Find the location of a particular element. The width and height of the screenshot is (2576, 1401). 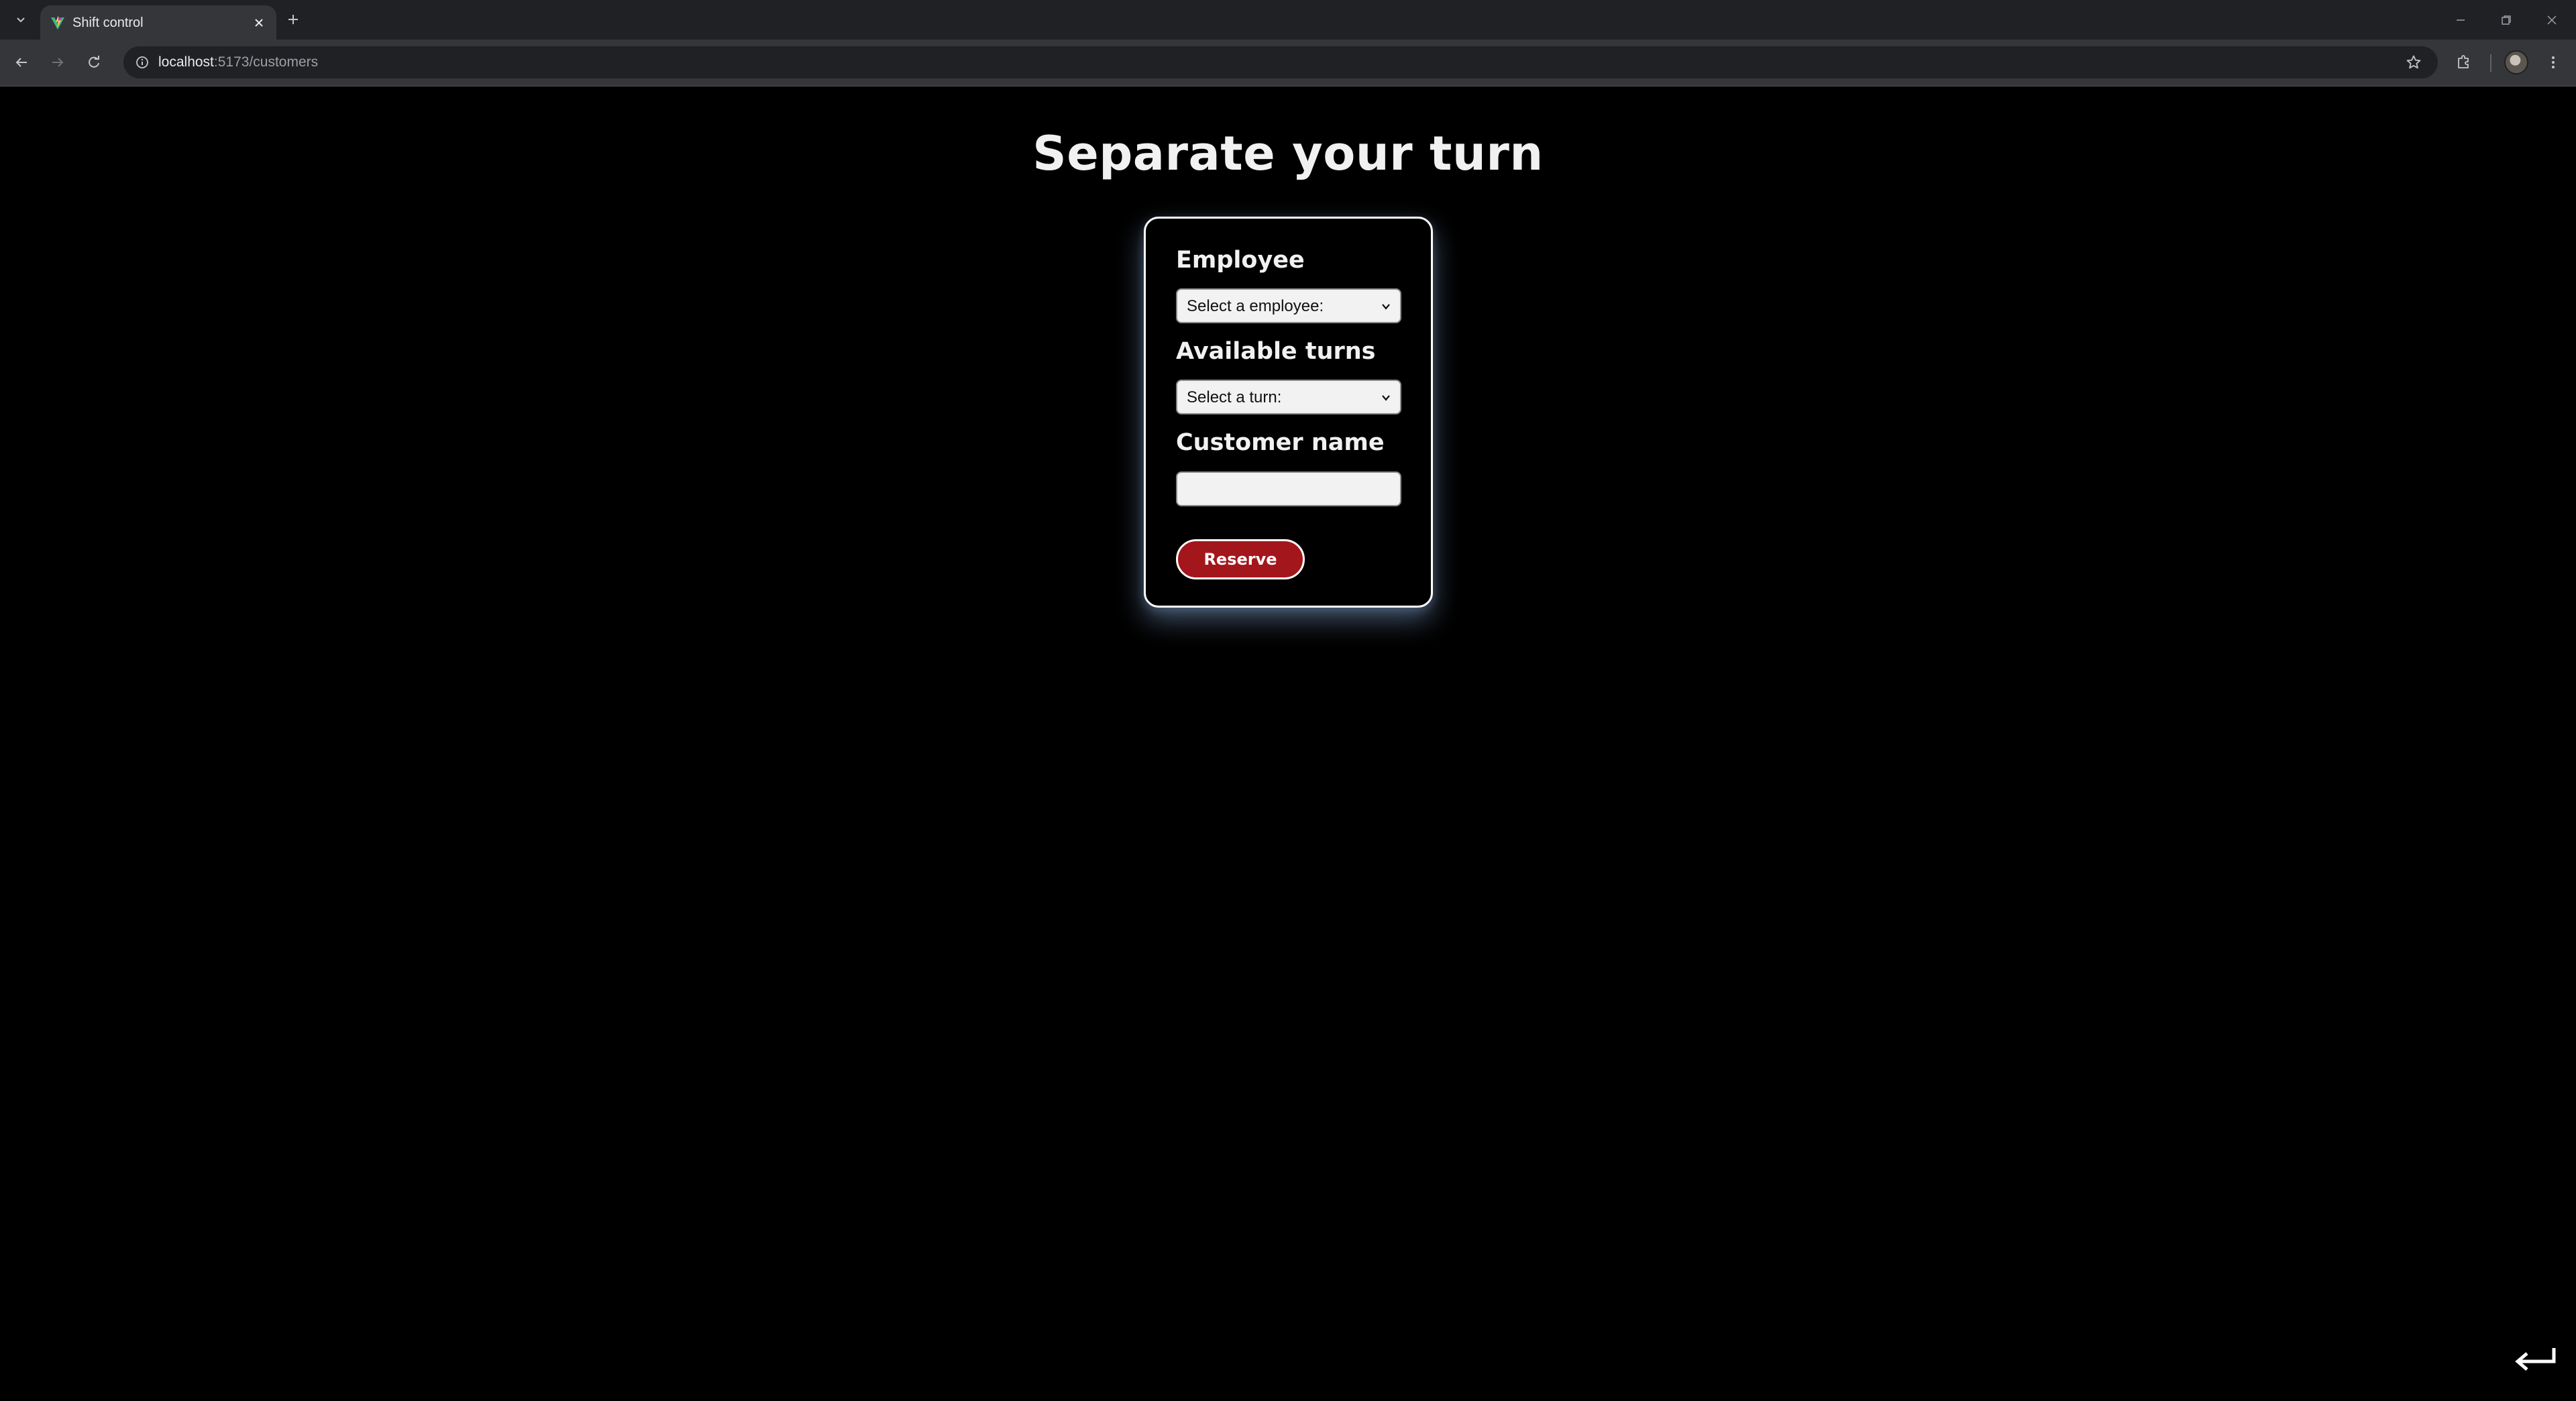

address-bar: localhost:5173/customers is located at coordinates (1280, 62).